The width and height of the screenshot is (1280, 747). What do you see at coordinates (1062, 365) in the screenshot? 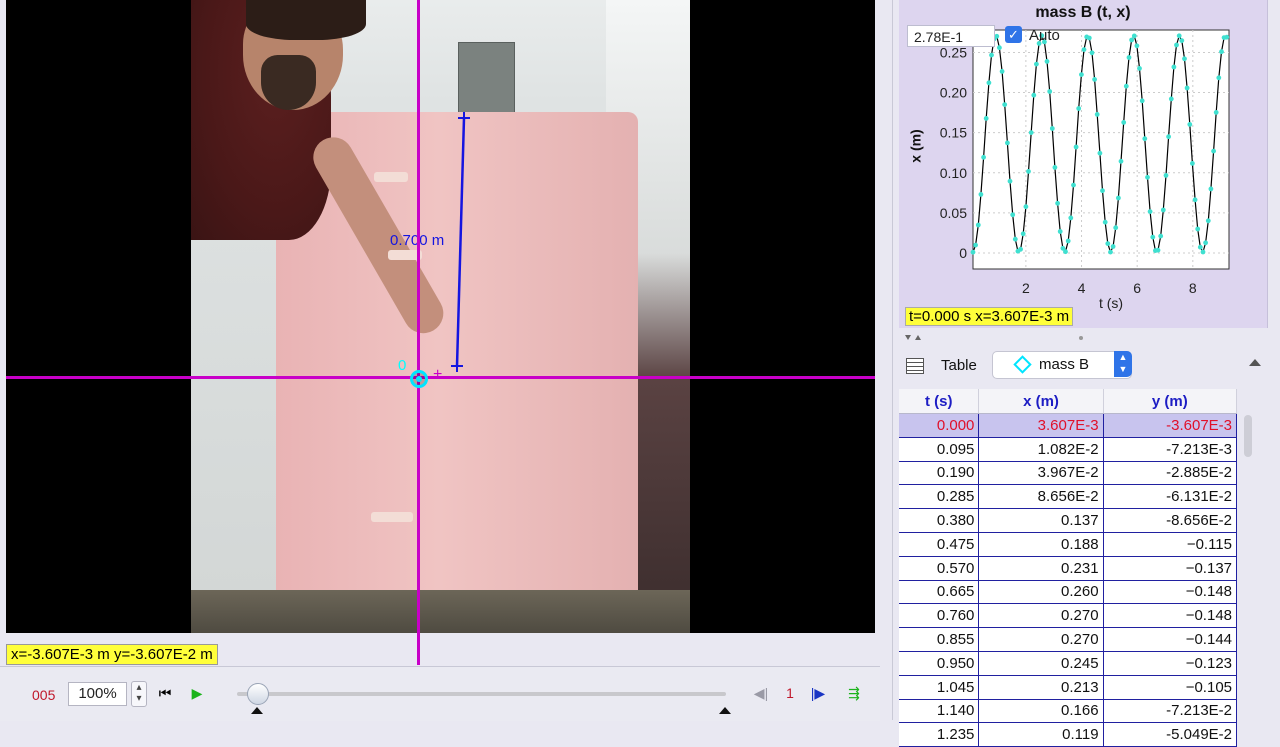
I see `track-selector: mass B ▲ ▼` at bounding box center [1062, 365].